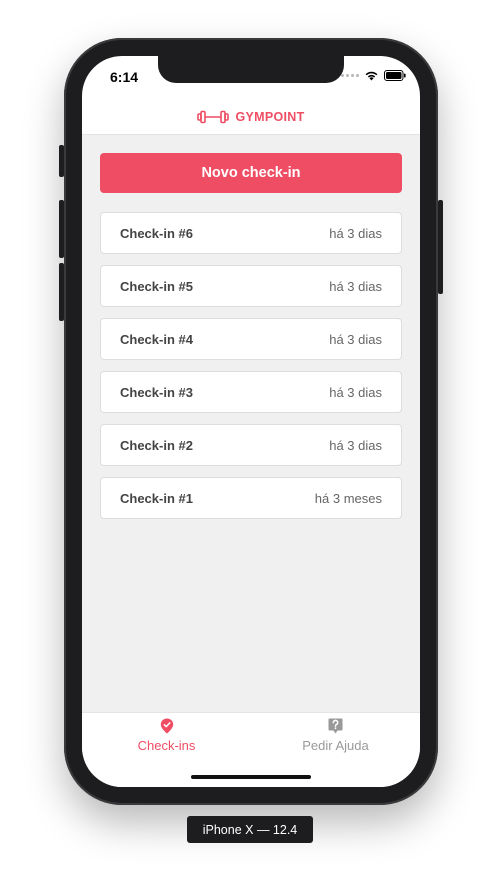 Image resolution: width=502 pixels, height=879 pixels. Describe the element at coordinates (156, 445) in the screenshot. I see `checkin-title: Check-in #2` at that location.